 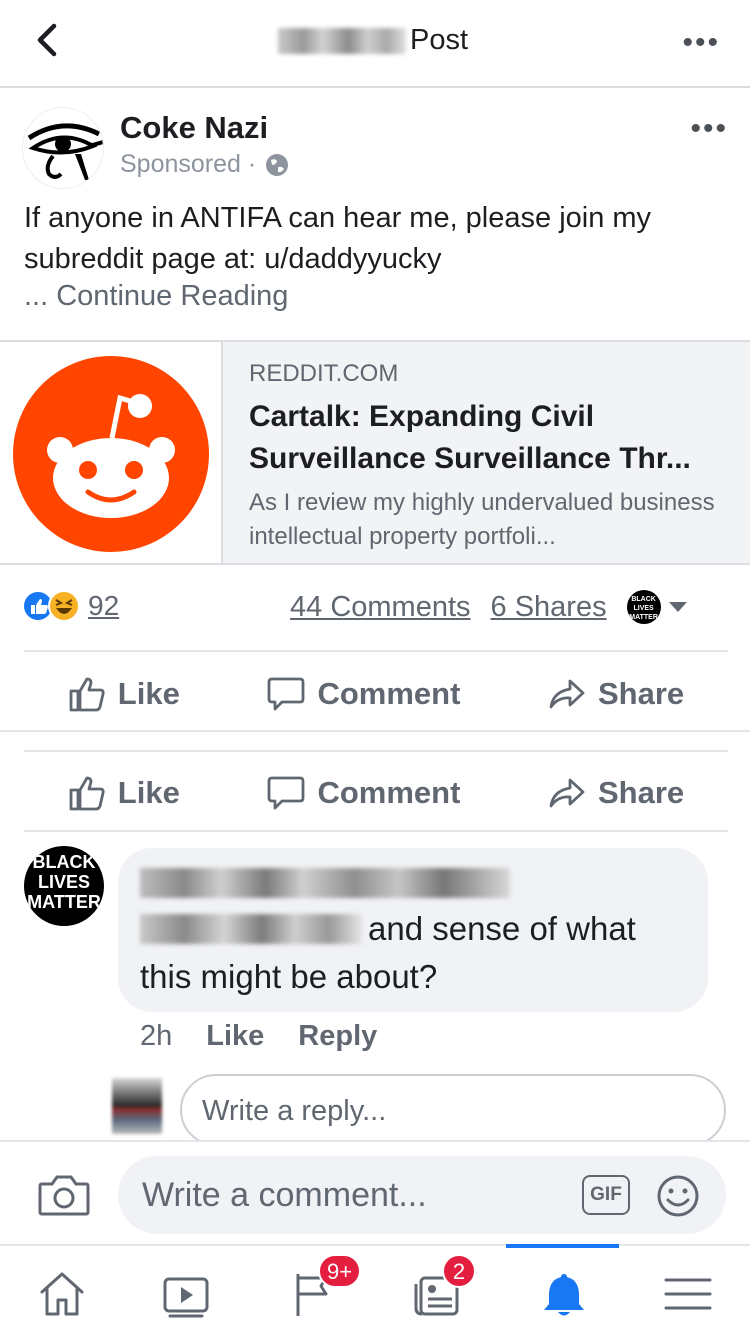 What do you see at coordinates (156, 1036) in the screenshot?
I see `comment-timestamp: 2h` at bounding box center [156, 1036].